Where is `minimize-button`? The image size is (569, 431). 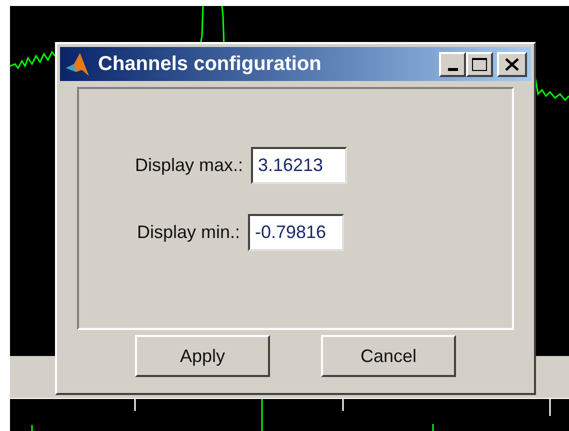
minimize-button is located at coordinates (452, 64).